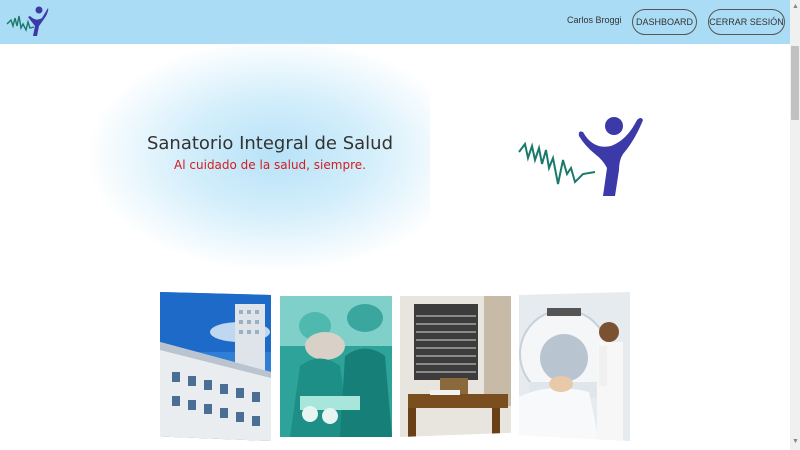 The image size is (800, 450). Describe the element at coordinates (455, 366) in the screenshot. I see `consulting-room-photo` at that location.